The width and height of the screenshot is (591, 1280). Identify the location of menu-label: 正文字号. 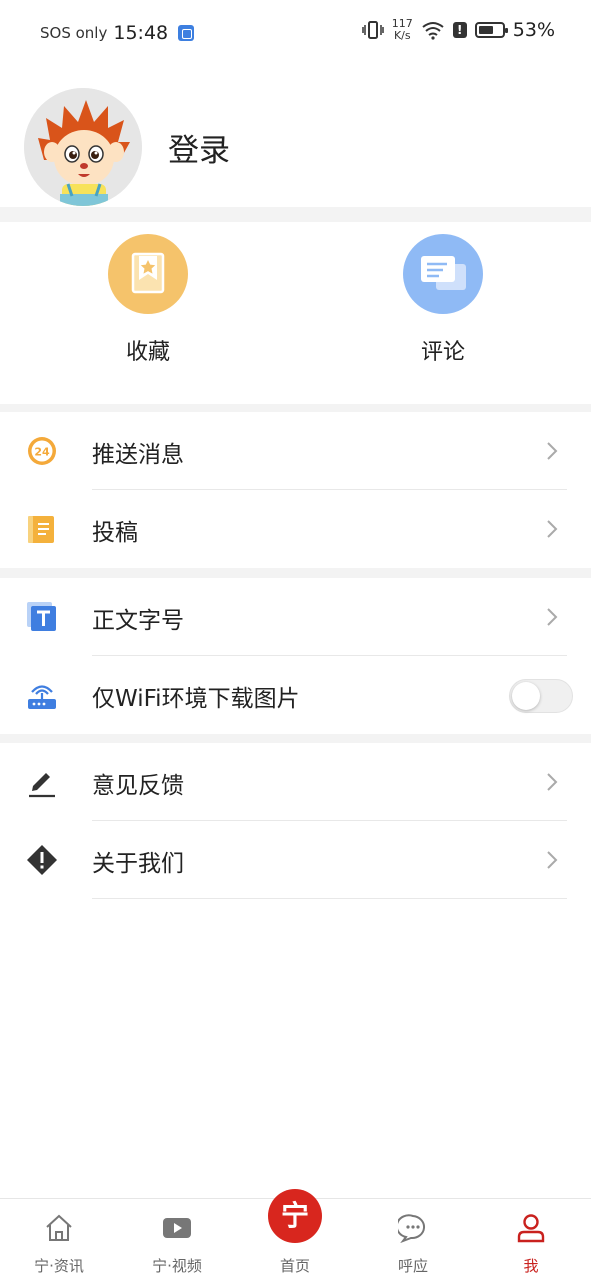
(138, 621).